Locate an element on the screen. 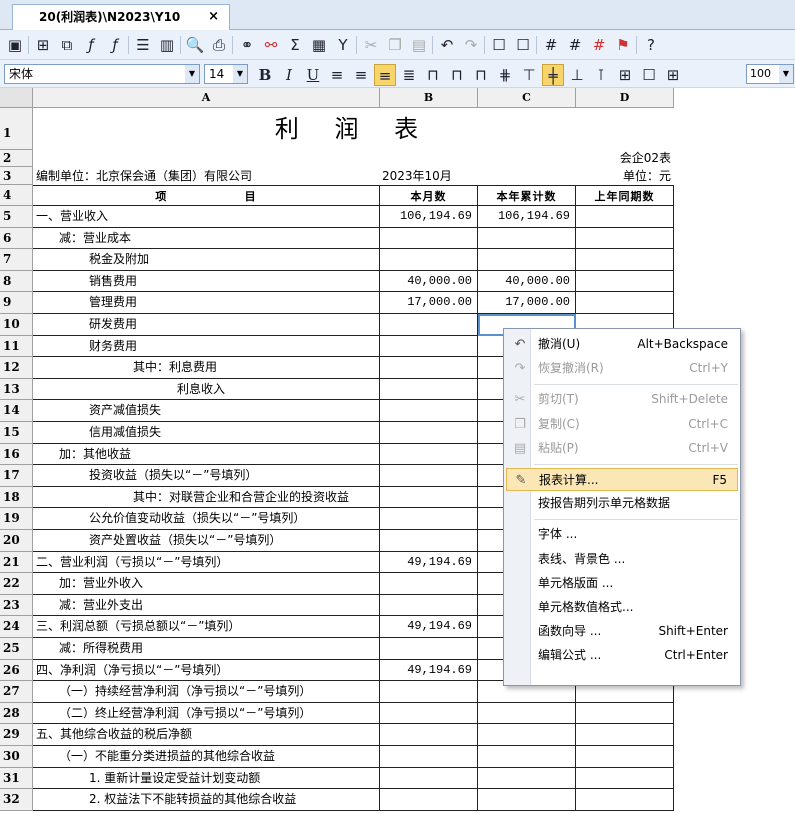  column-header-a: A is located at coordinates (206, 98).